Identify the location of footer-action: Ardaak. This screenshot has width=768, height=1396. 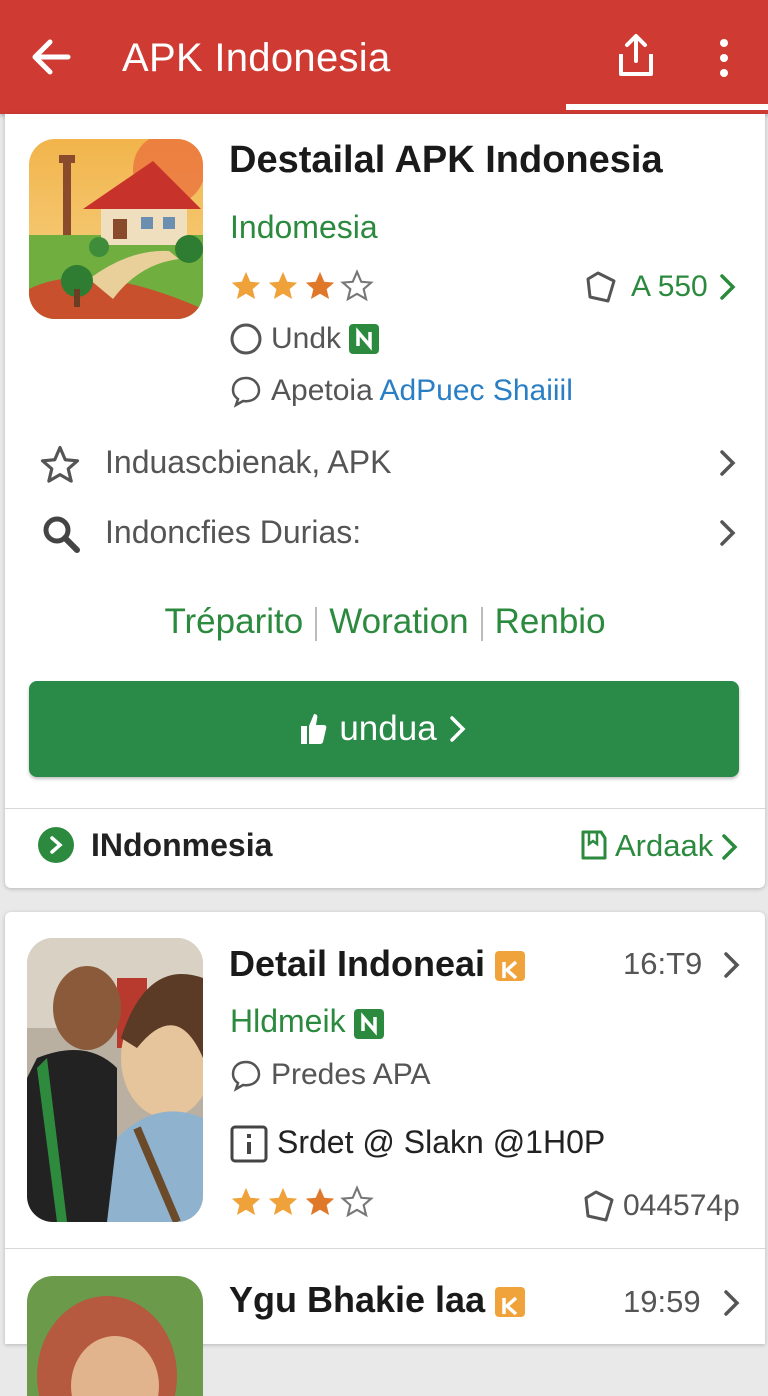
(664, 846).